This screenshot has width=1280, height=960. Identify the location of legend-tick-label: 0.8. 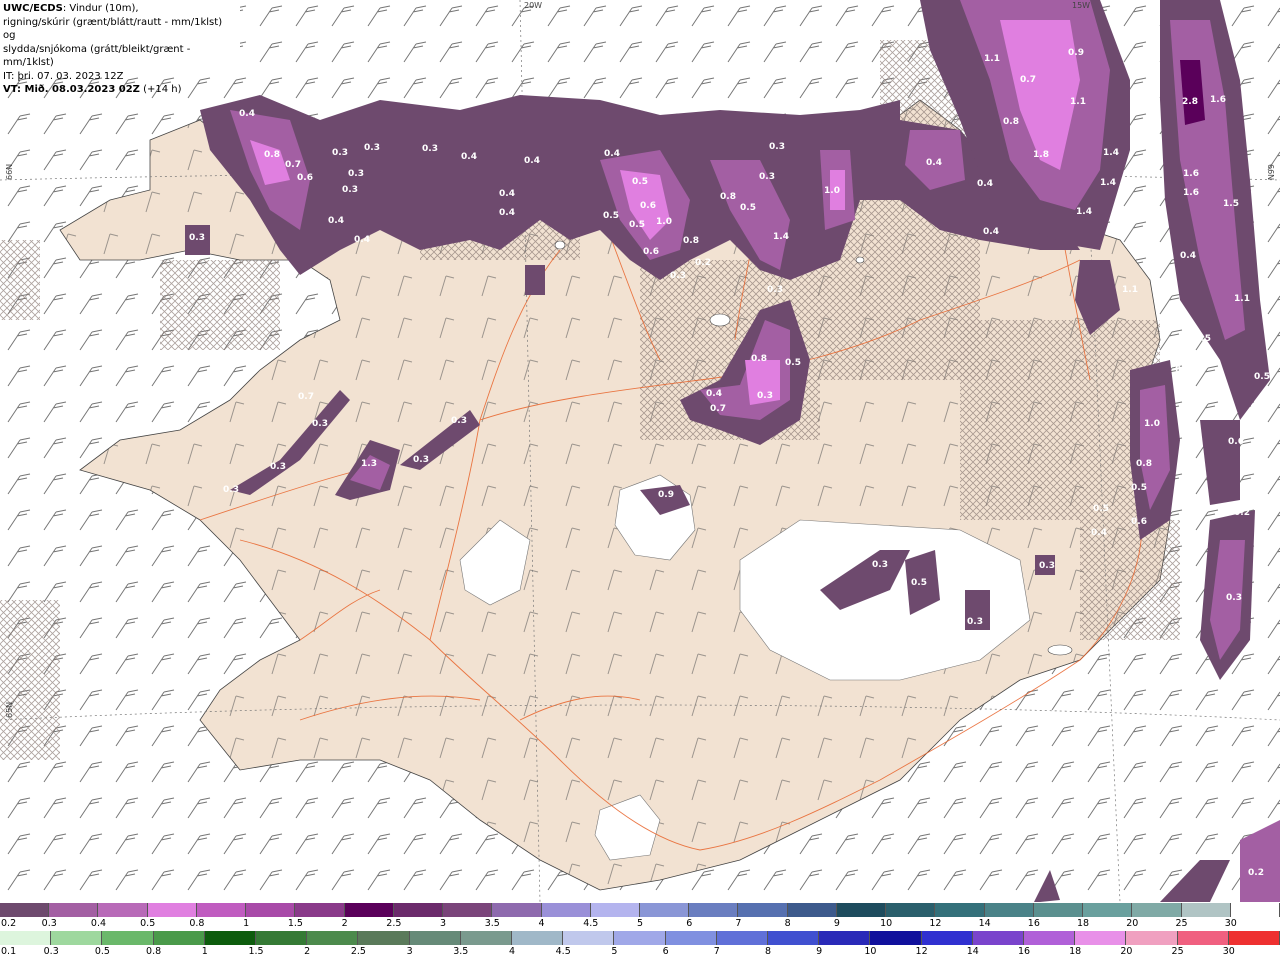
(197, 923).